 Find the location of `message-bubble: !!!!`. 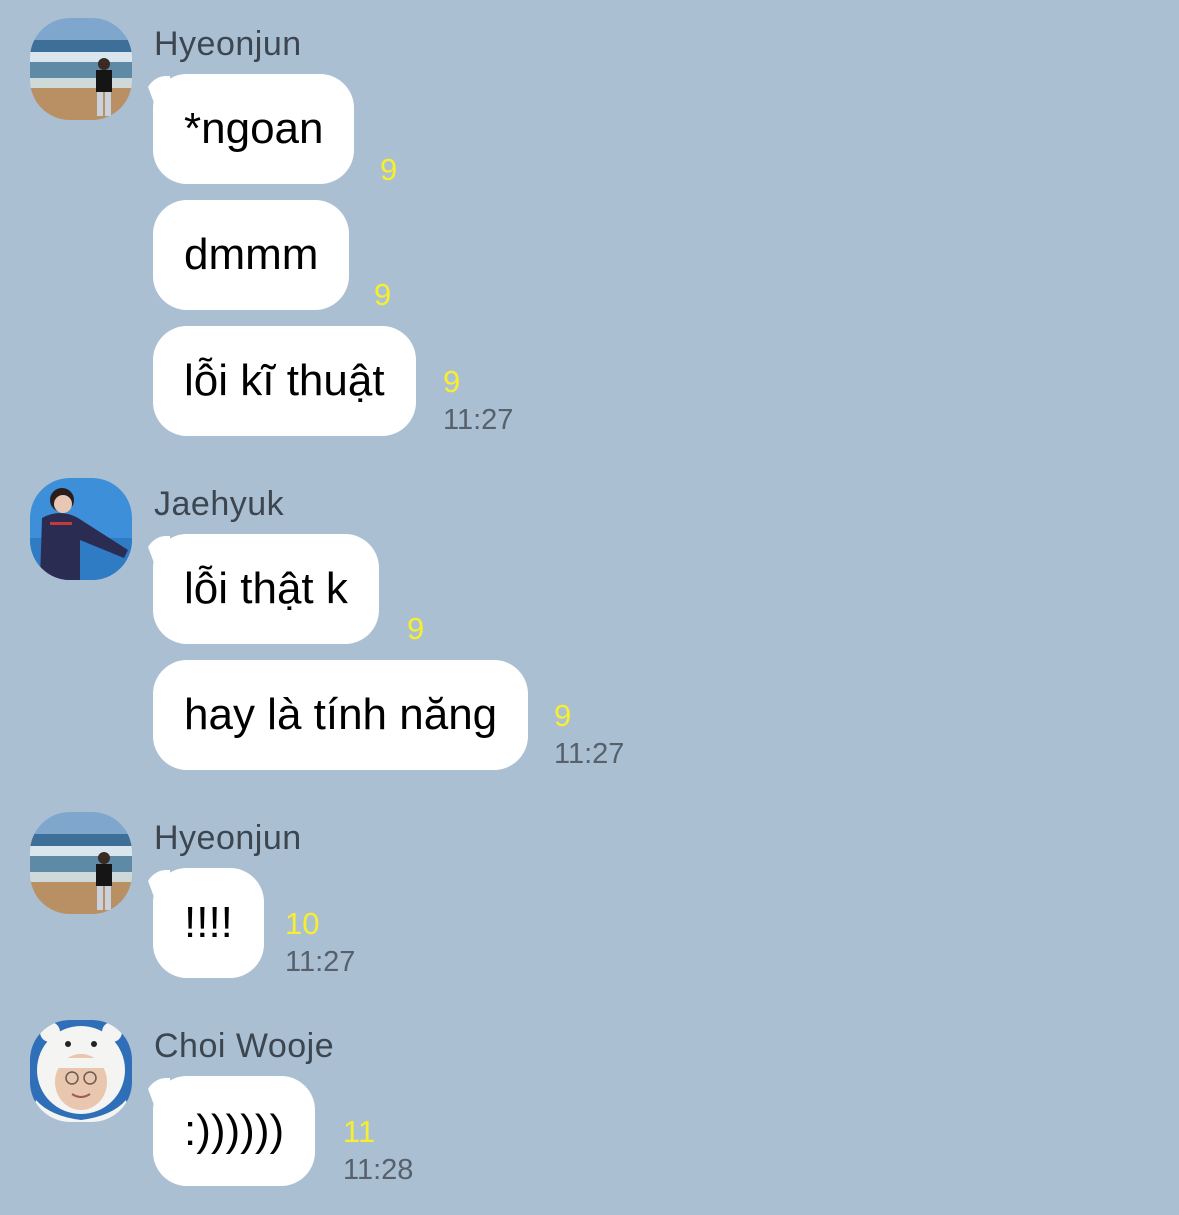

message-bubble: !!!! is located at coordinates (208, 923).